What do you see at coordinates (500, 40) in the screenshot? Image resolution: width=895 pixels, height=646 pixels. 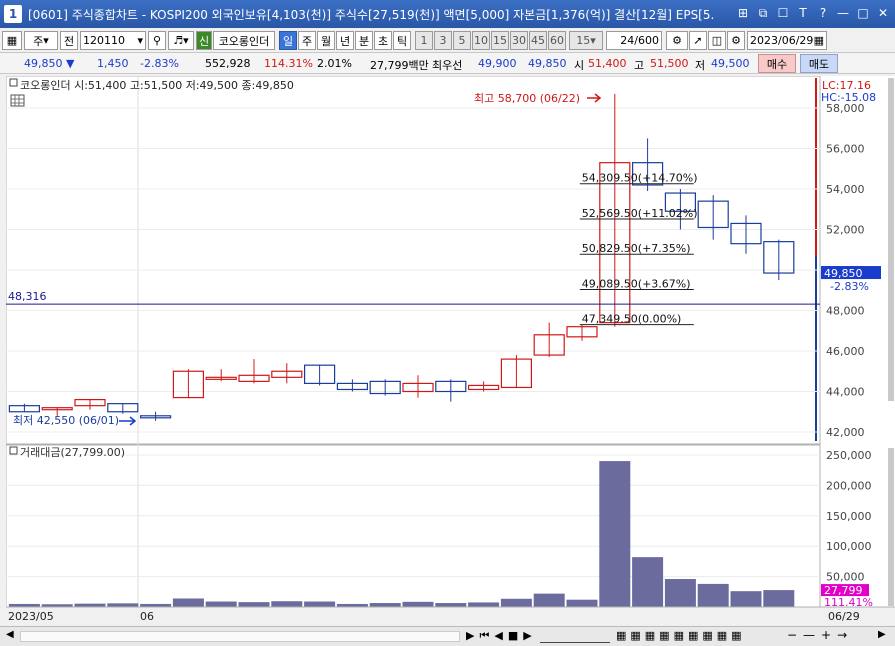 I see `interval-15: 15` at bounding box center [500, 40].